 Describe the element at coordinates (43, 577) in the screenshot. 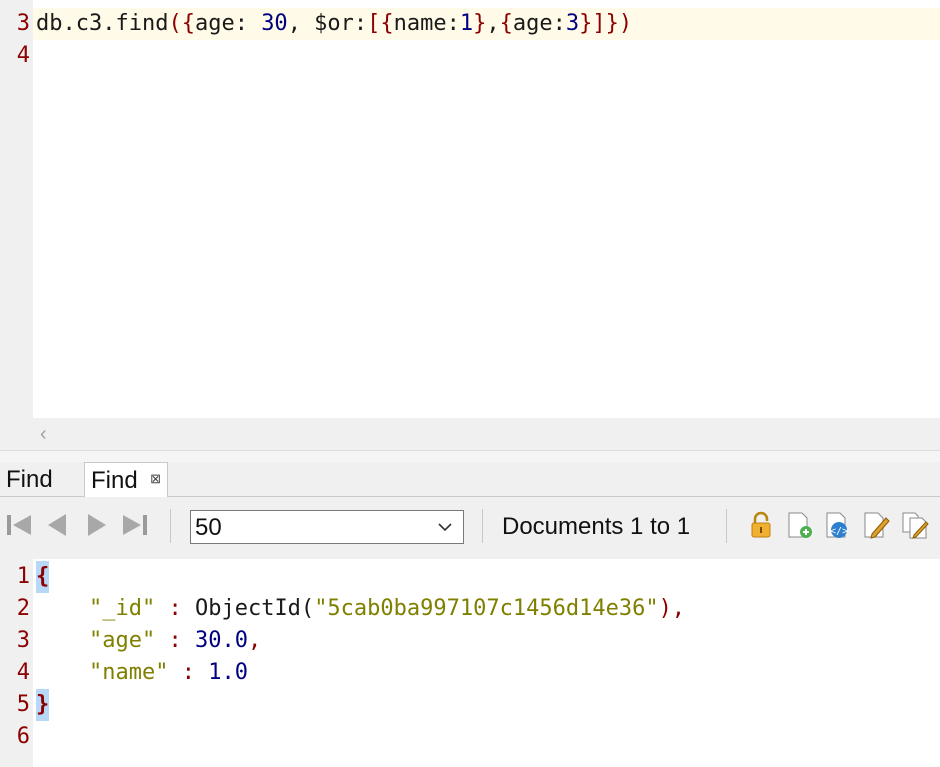

I see `open-brace: {` at that location.